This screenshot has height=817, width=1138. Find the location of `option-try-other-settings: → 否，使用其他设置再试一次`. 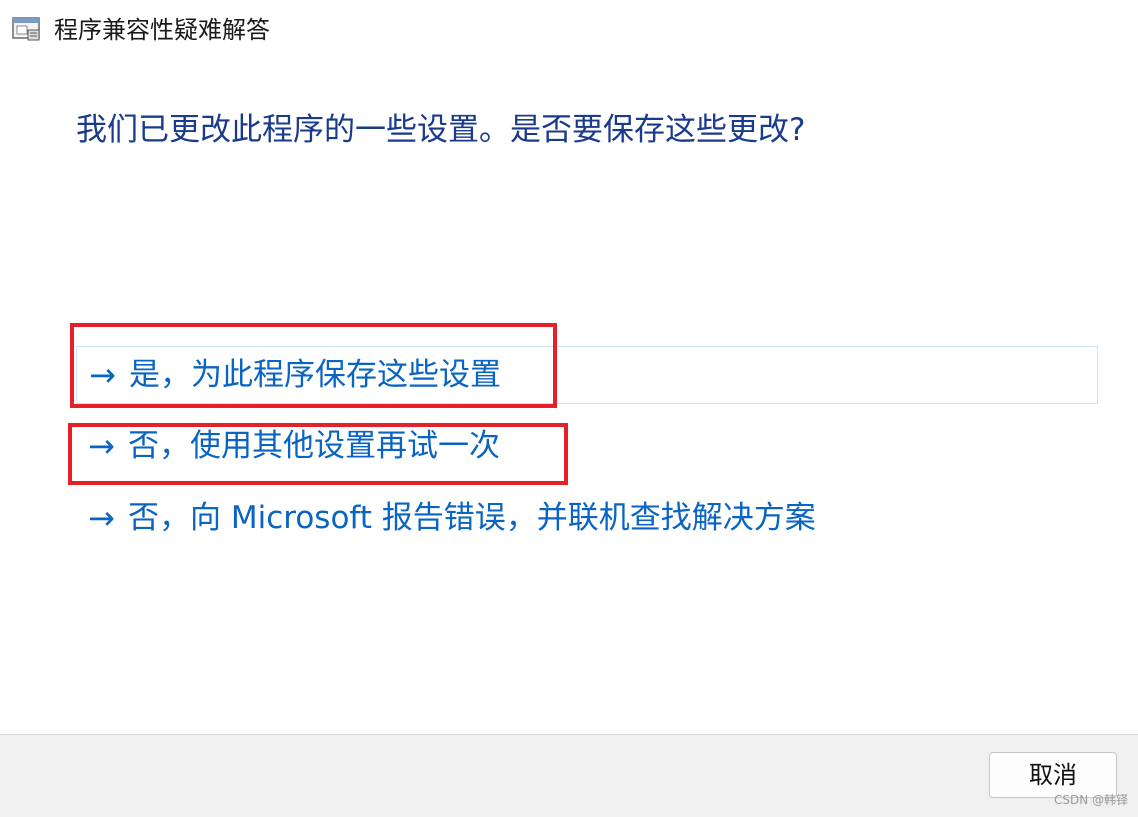

option-try-other-settings: → 否，使用其他设置再试一次 is located at coordinates (587, 447).